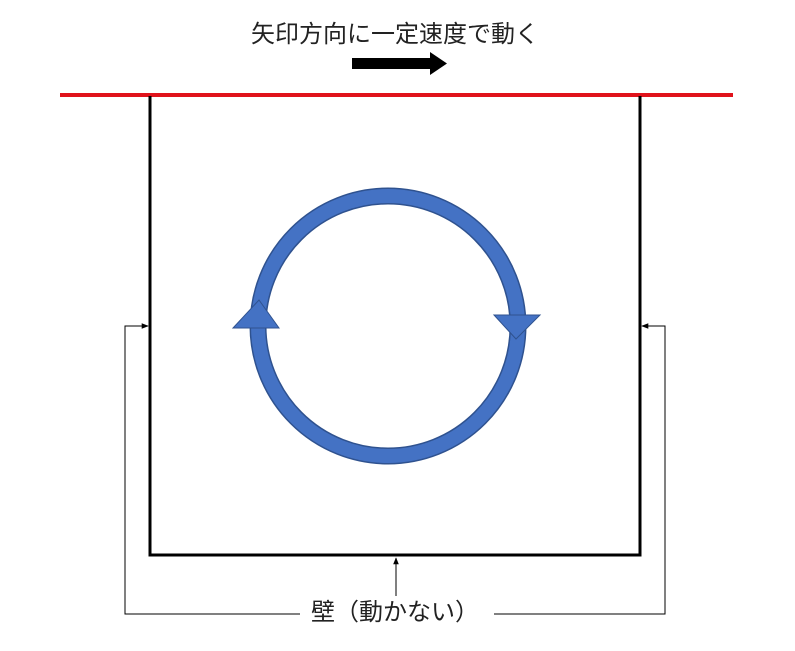  I want to click on motion-direction-label: 矢印方向に一定速度で動く, so click(395, 34).